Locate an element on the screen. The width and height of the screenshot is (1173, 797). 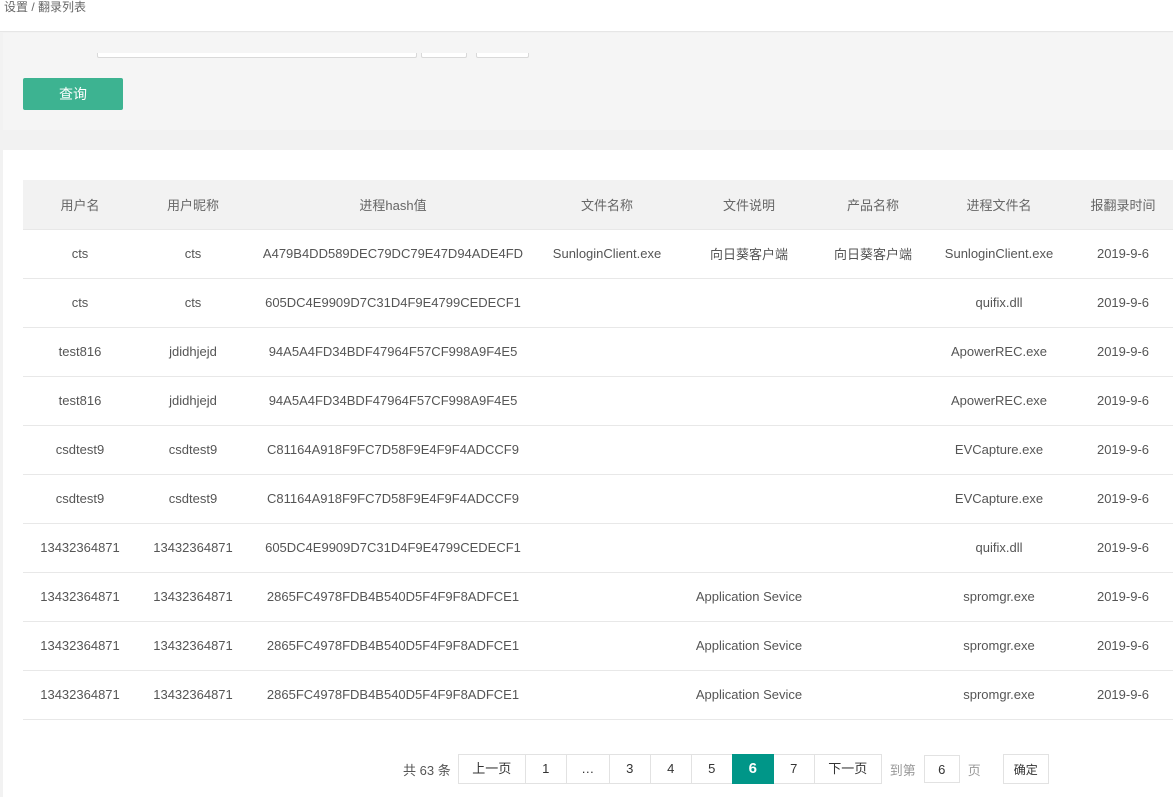
goto-page-input is located at coordinates (941, 769).